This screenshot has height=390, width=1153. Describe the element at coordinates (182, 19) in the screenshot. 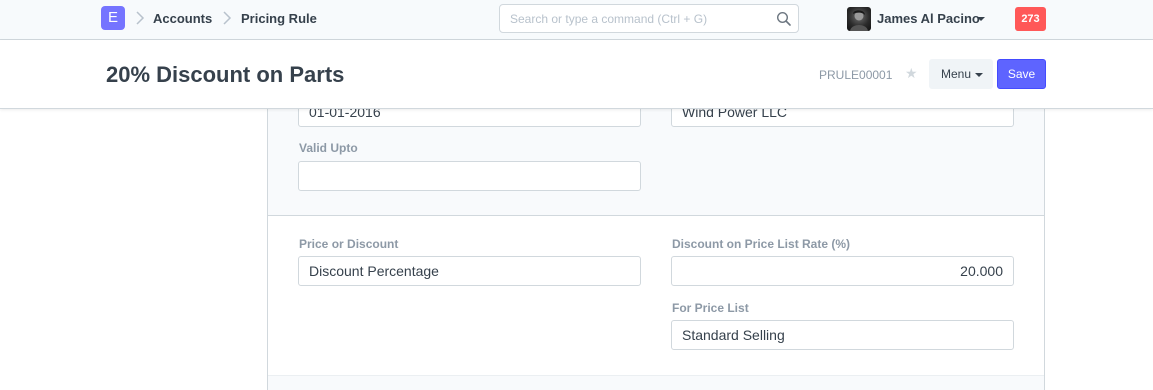

I see `breadcrumb-accounts: Accounts` at that location.